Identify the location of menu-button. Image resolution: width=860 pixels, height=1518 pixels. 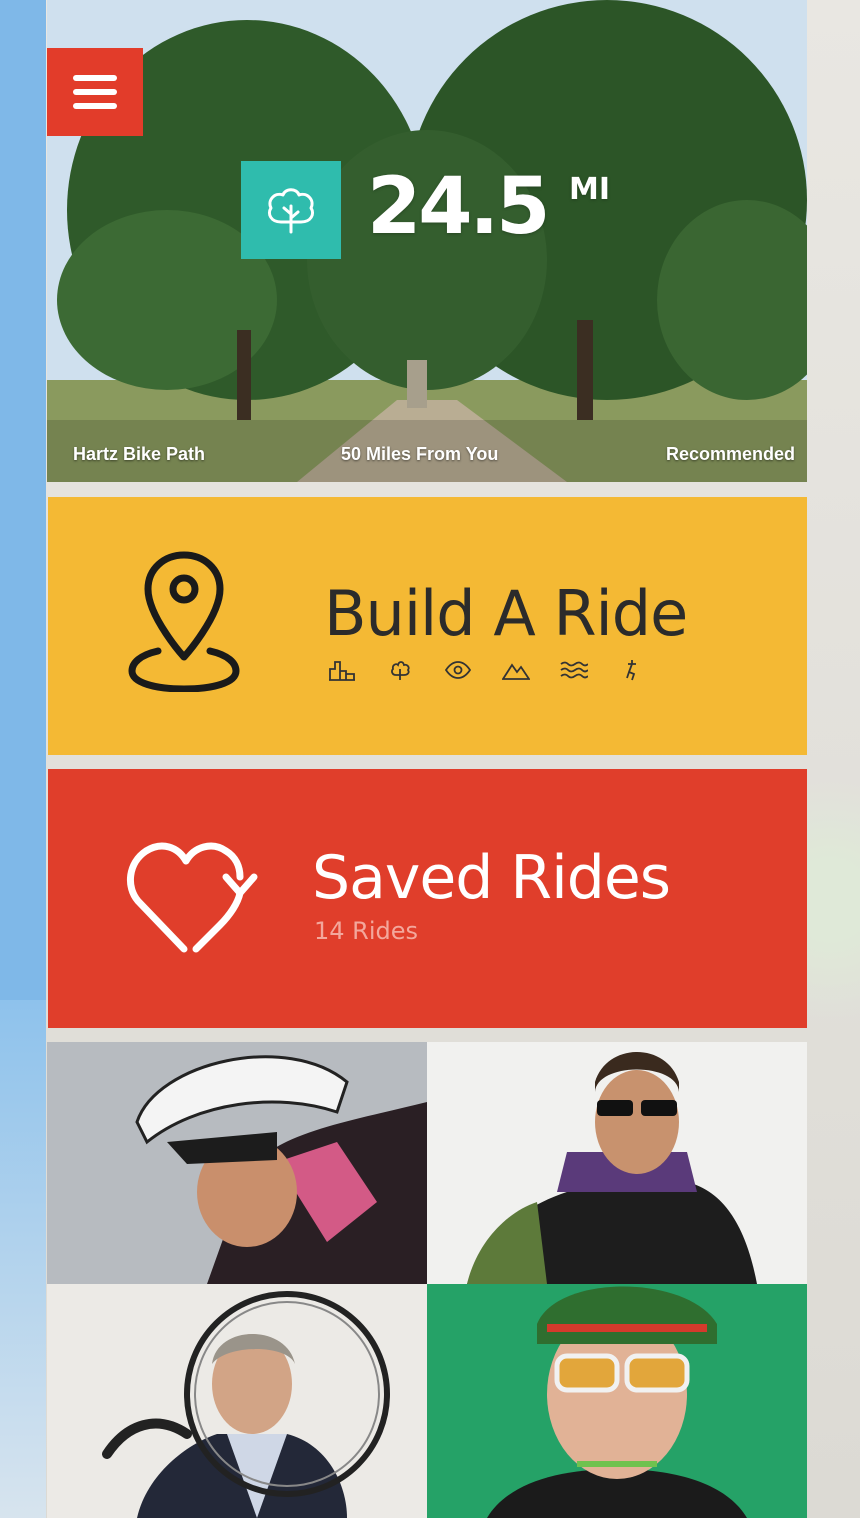
(95, 92).